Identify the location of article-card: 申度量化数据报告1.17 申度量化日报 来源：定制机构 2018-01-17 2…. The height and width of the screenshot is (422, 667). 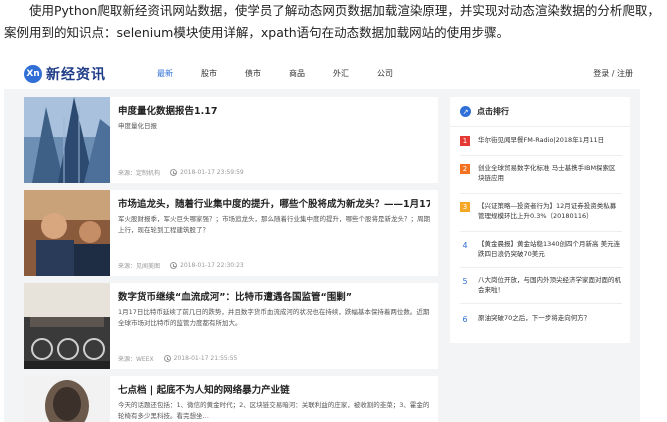
(231, 140).